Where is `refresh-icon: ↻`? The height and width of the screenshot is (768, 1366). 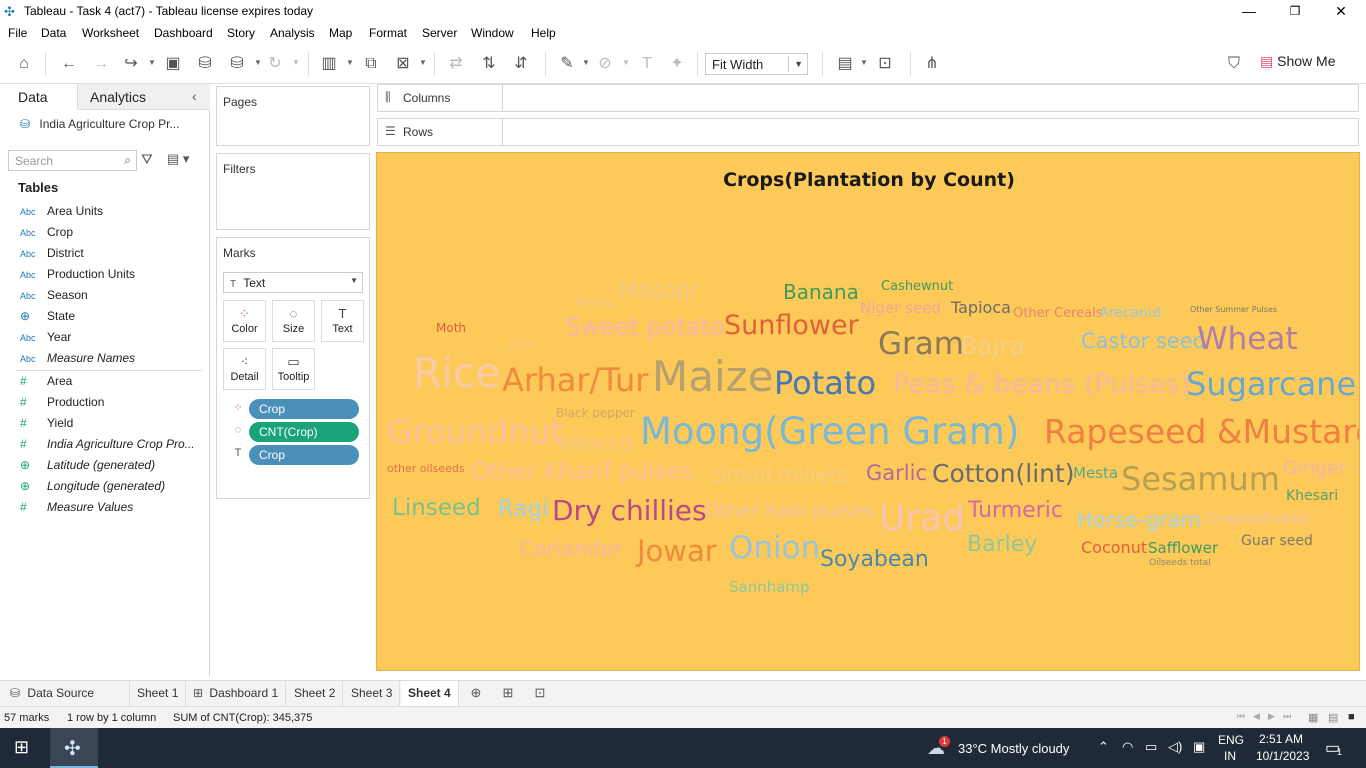
refresh-icon: ↻ is located at coordinates (275, 64).